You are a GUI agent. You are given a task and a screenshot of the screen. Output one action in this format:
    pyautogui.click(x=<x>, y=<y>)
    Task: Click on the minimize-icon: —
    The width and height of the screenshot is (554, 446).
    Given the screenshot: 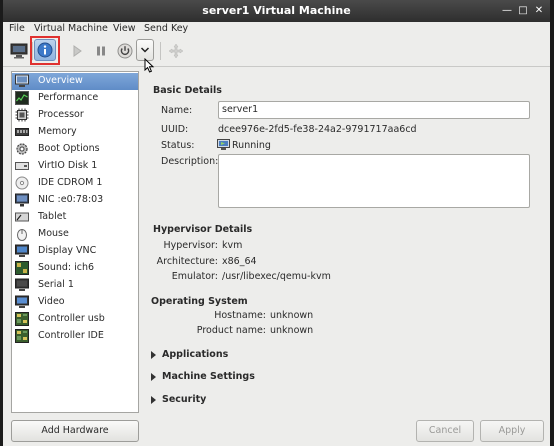 What is the action you would take?
    pyautogui.click(x=507, y=11)
    